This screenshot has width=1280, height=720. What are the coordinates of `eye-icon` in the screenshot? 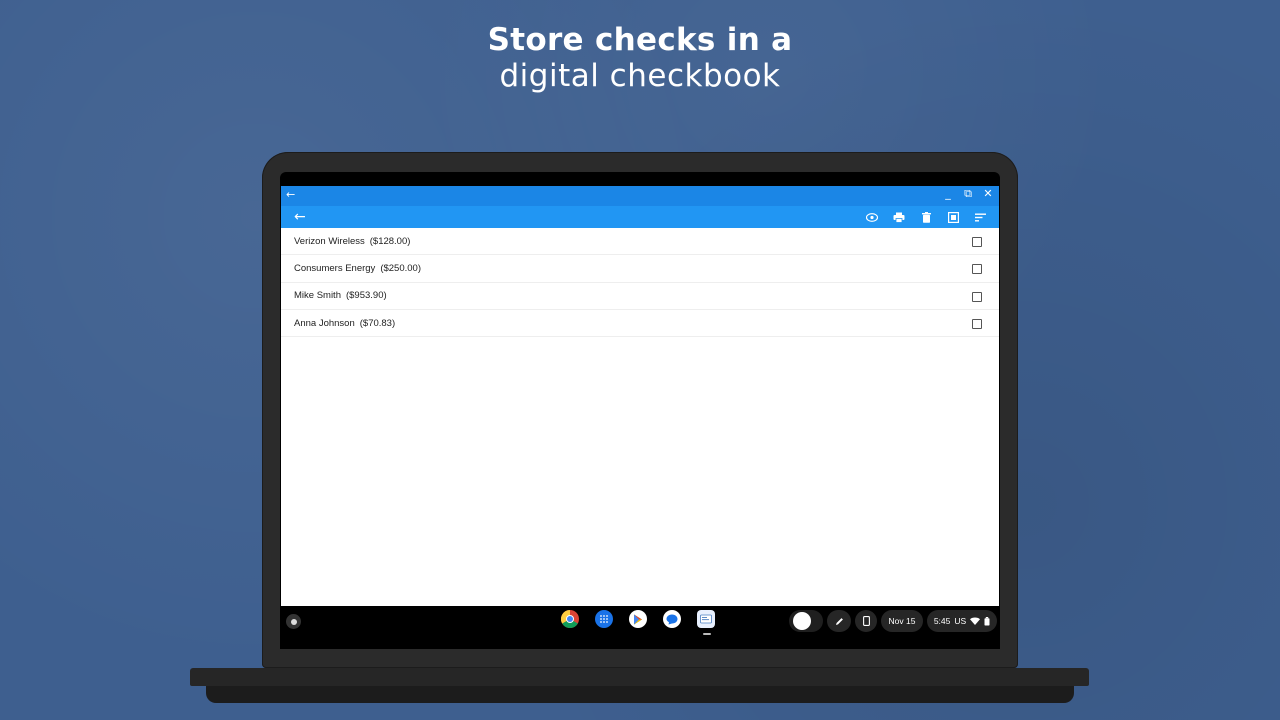 It's located at (872, 217).